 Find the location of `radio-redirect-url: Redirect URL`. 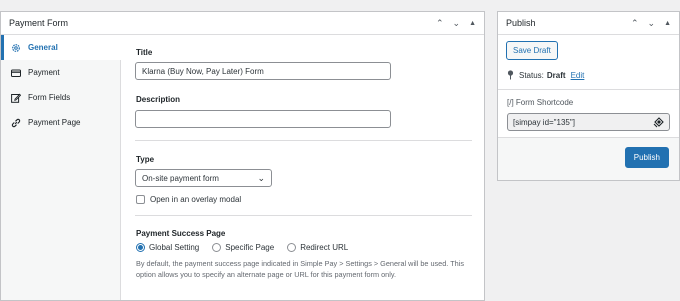

radio-redirect-url: Redirect URL is located at coordinates (317, 247).